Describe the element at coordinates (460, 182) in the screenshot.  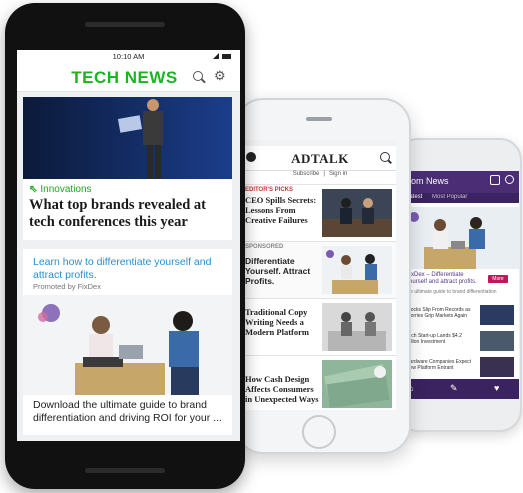
I see `app-header: oom News` at that location.